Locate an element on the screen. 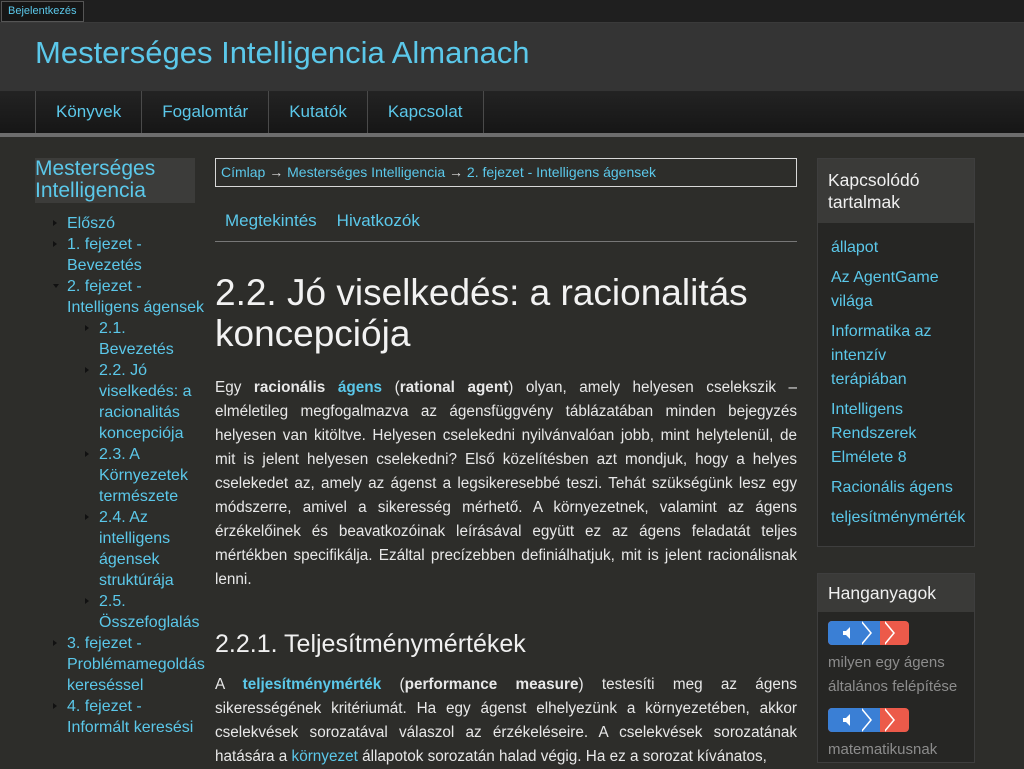 This screenshot has width=1024, height=769. site-title: Mesterséges Intelligencia Almanach is located at coordinates (282, 53).